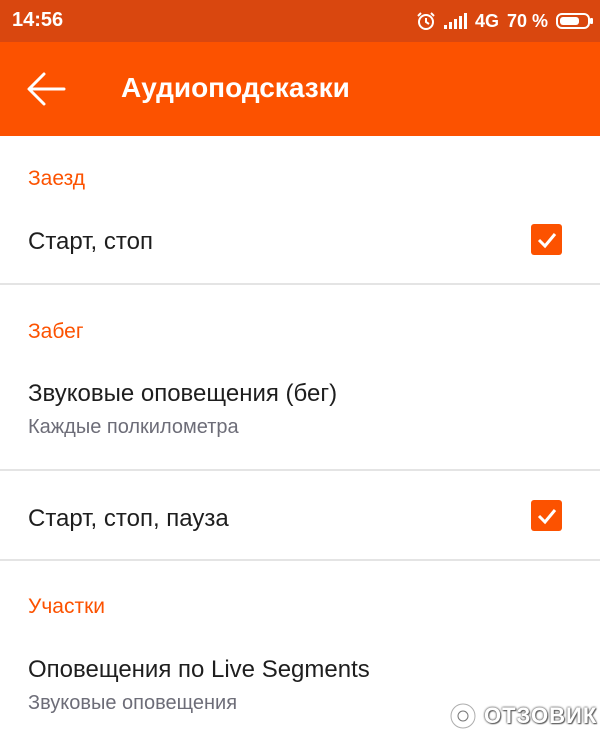  What do you see at coordinates (504, 21) in the screenshot?
I see `status-icons: 4G 70 %` at bounding box center [504, 21].